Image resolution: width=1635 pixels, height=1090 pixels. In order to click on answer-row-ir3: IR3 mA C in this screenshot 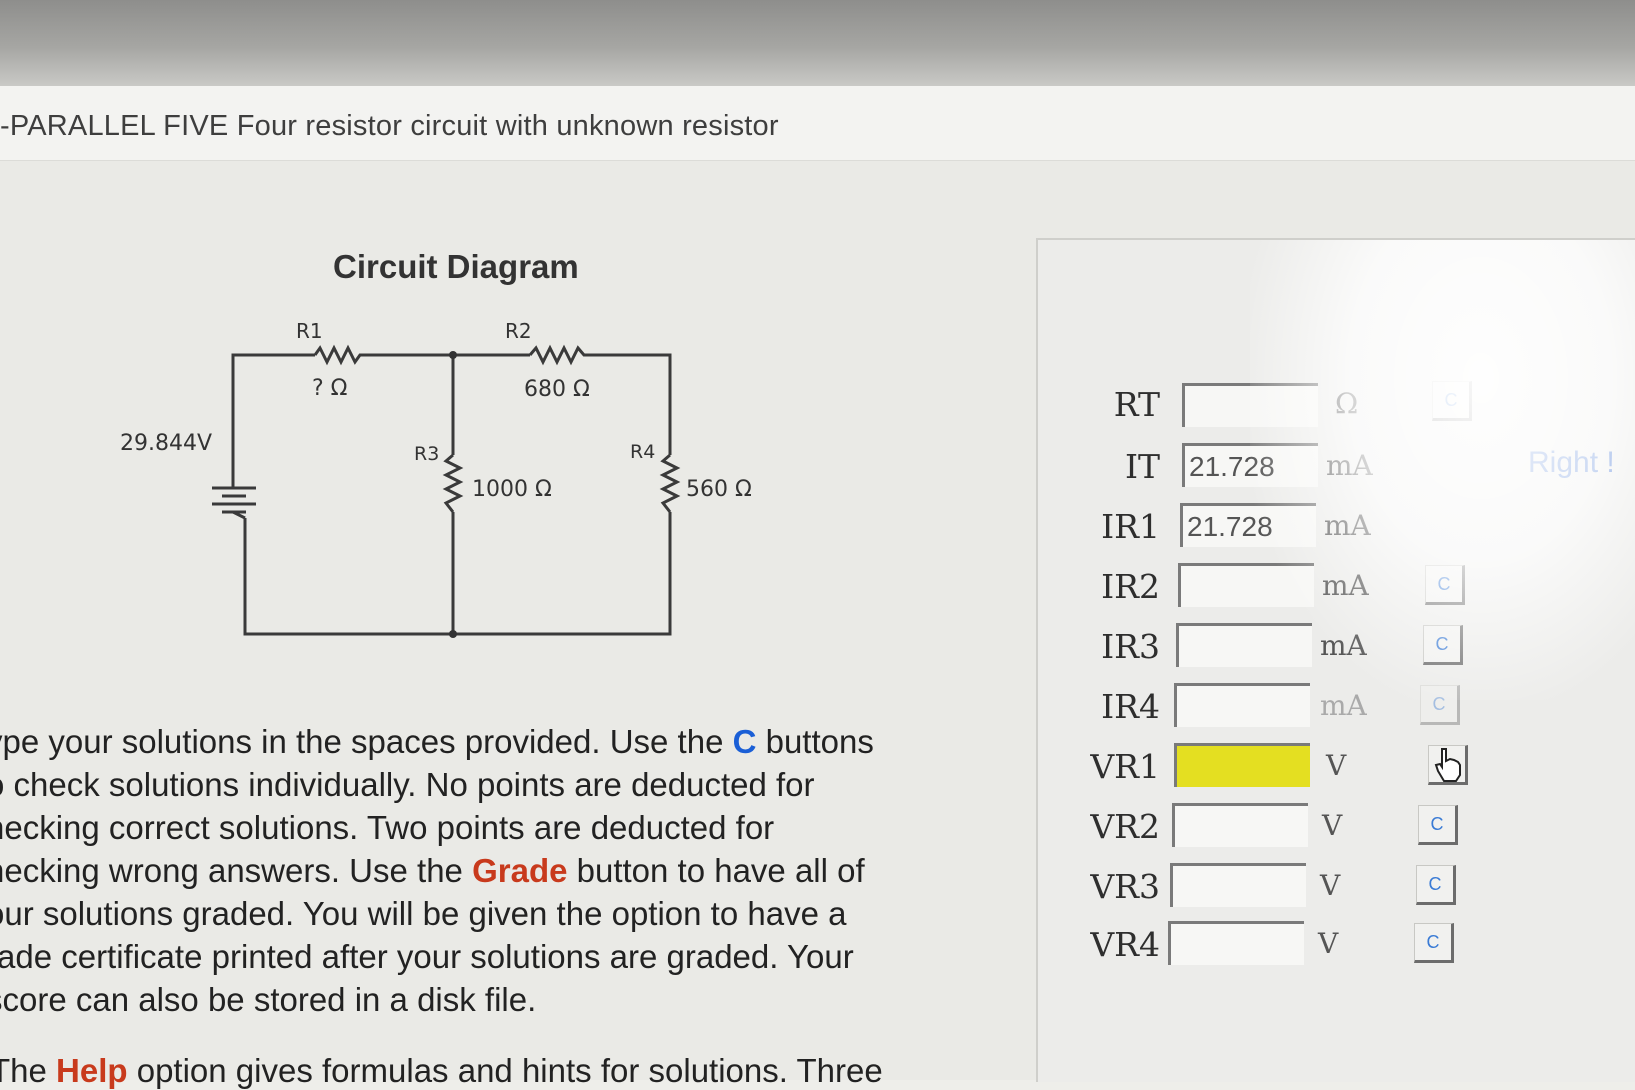, I will do `click(817, 648)`.